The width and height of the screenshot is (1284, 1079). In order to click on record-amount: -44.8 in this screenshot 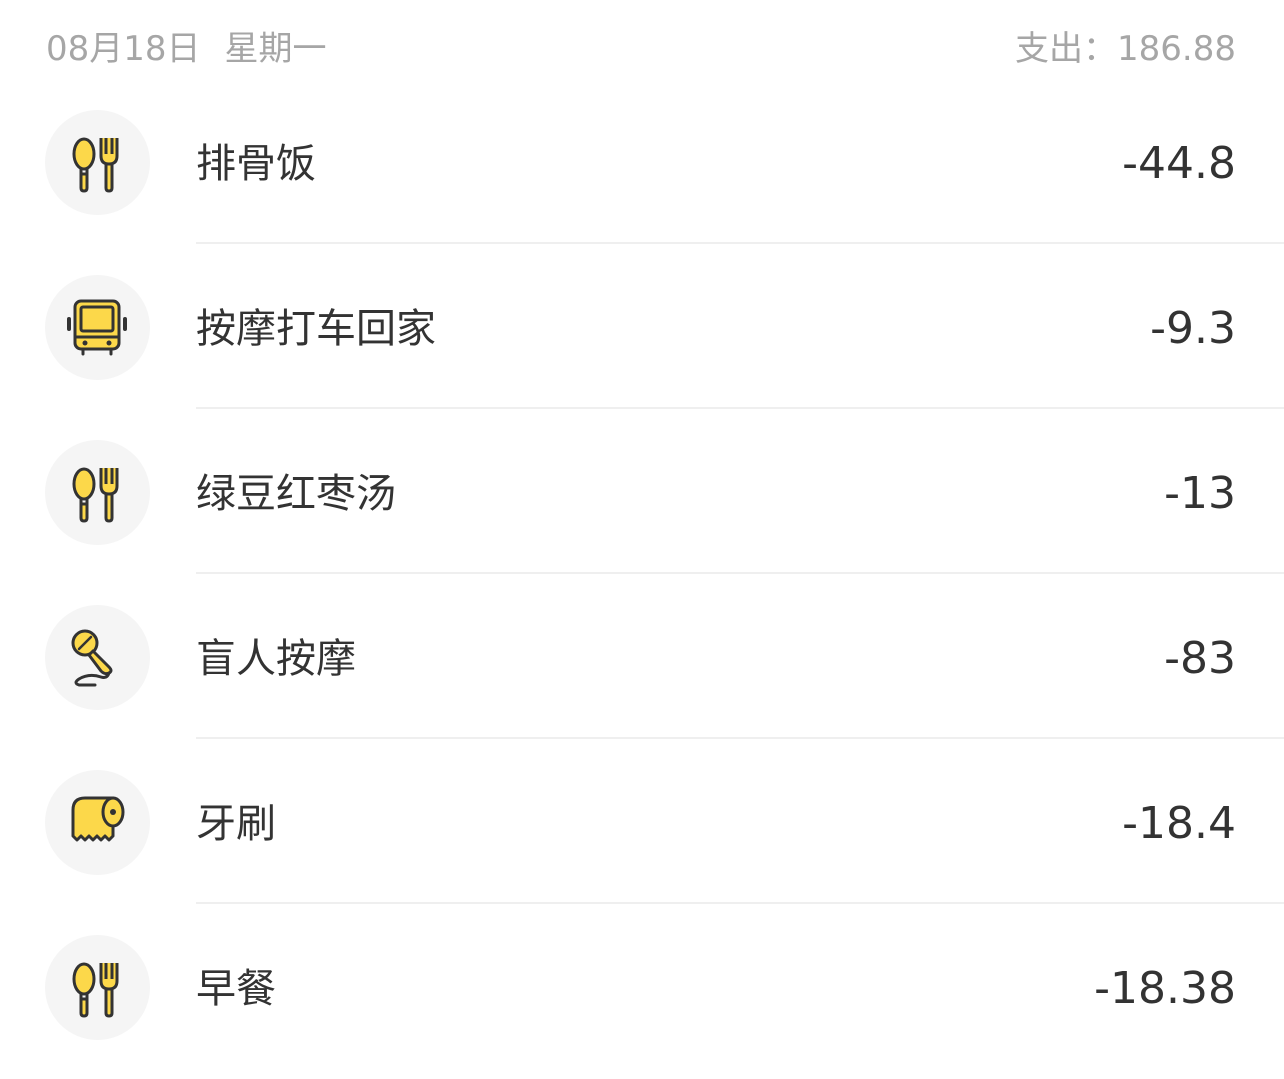, I will do `click(1179, 163)`.